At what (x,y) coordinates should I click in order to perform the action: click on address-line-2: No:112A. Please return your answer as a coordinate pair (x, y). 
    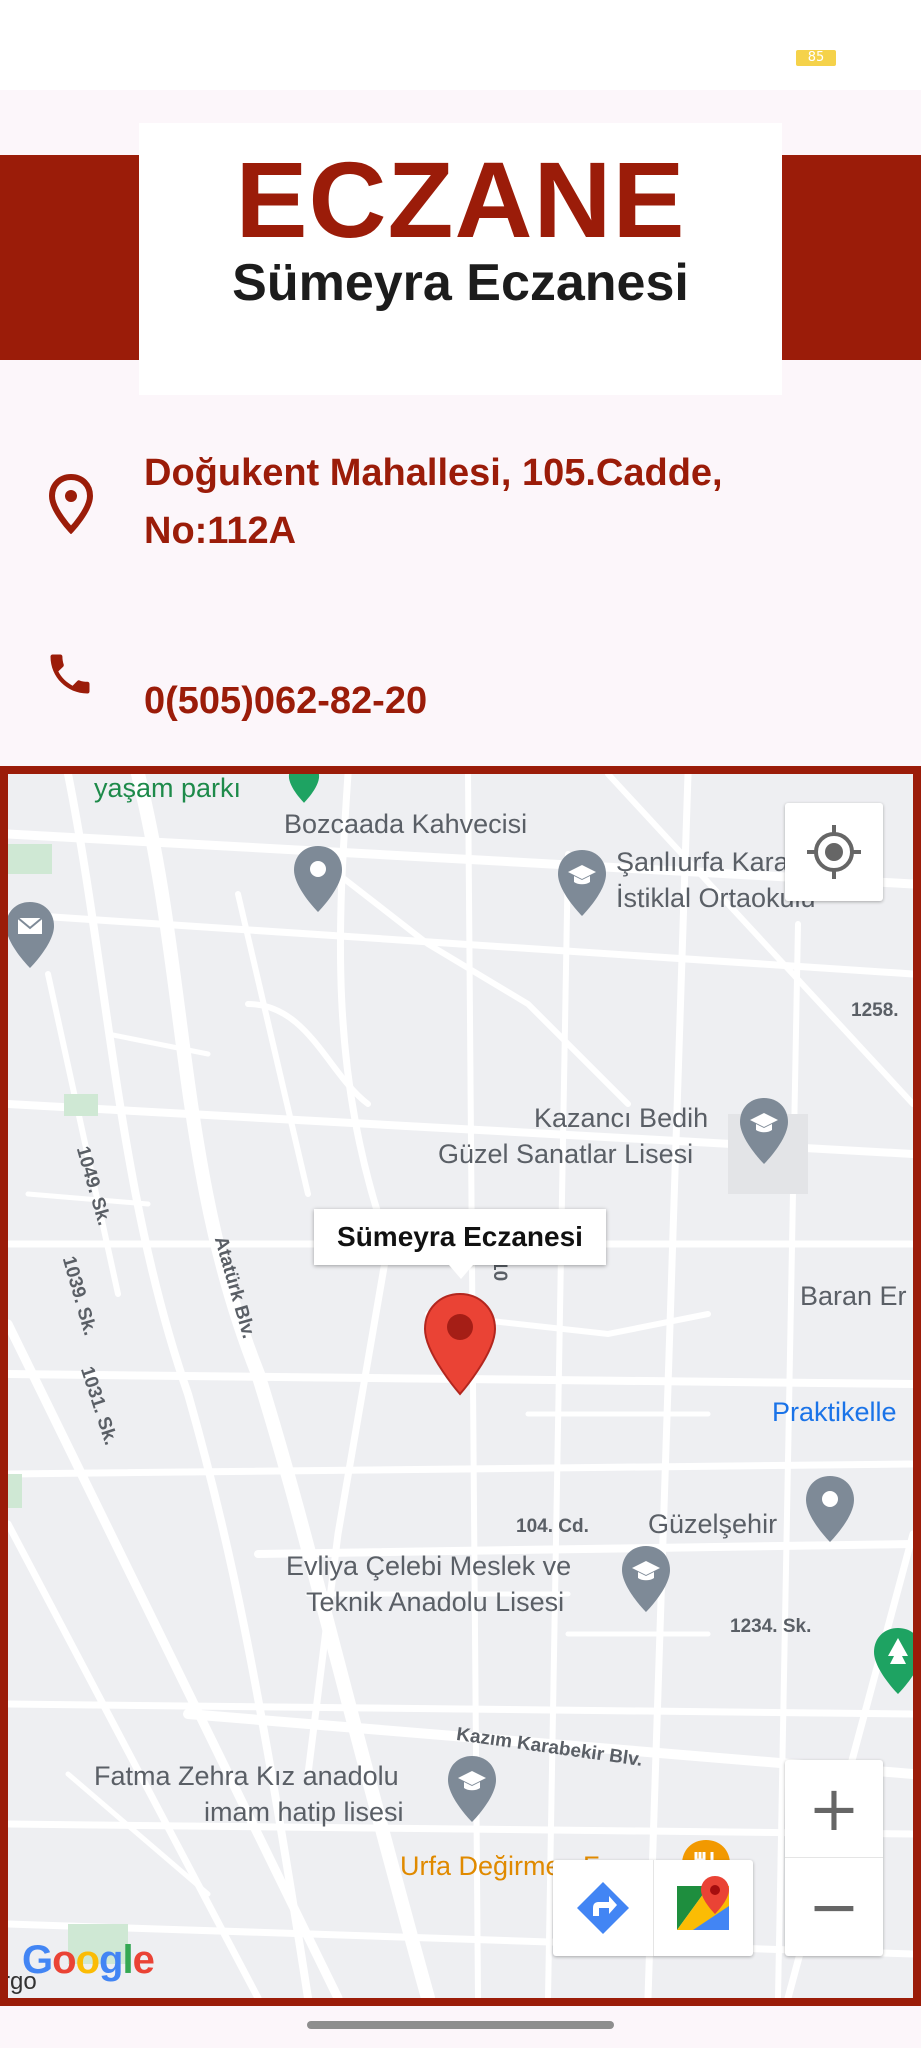
    Looking at the image, I should click on (220, 531).